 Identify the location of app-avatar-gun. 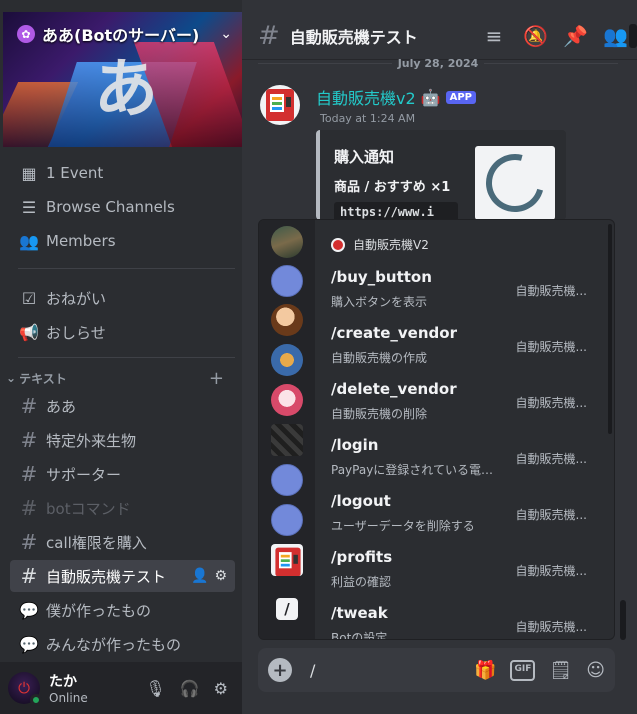
(287, 242).